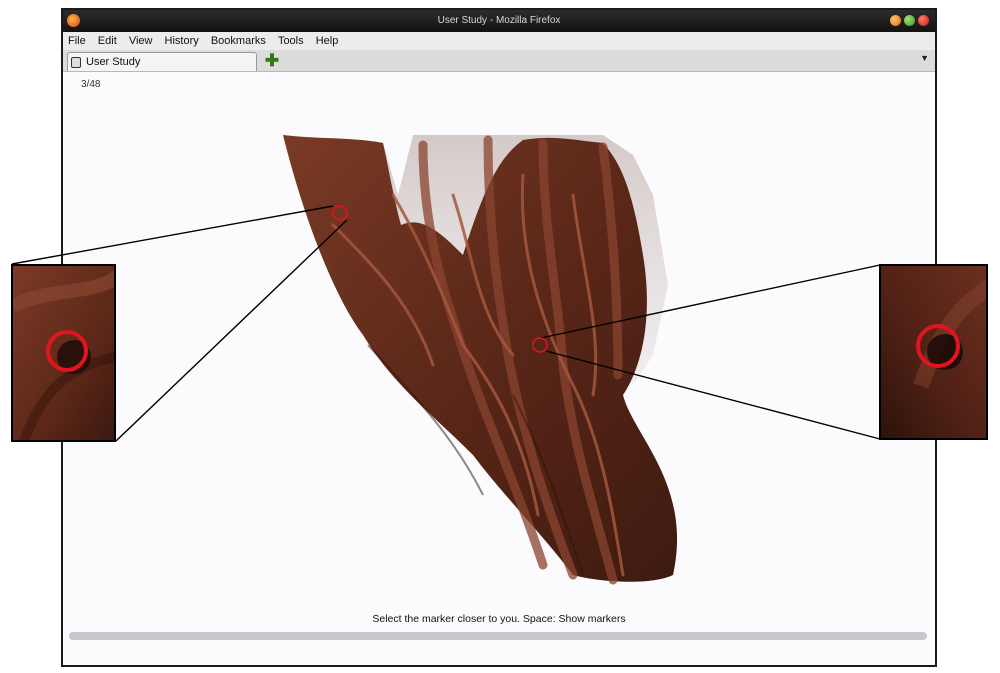  What do you see at coordinates (96, 636) in the screenshot?
I see `progress-bar-fill` at bounding box center [96, 636].